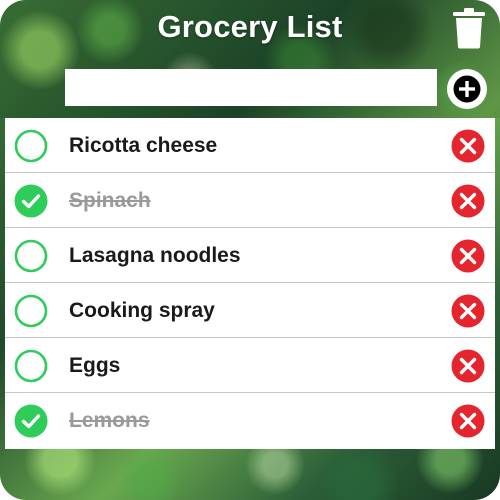 The height and width of the screenshot is (500, 500). Describe the element at coordinates (155, 255) in the screenshot. I see `item-label: Lasagna noodles` at that location.